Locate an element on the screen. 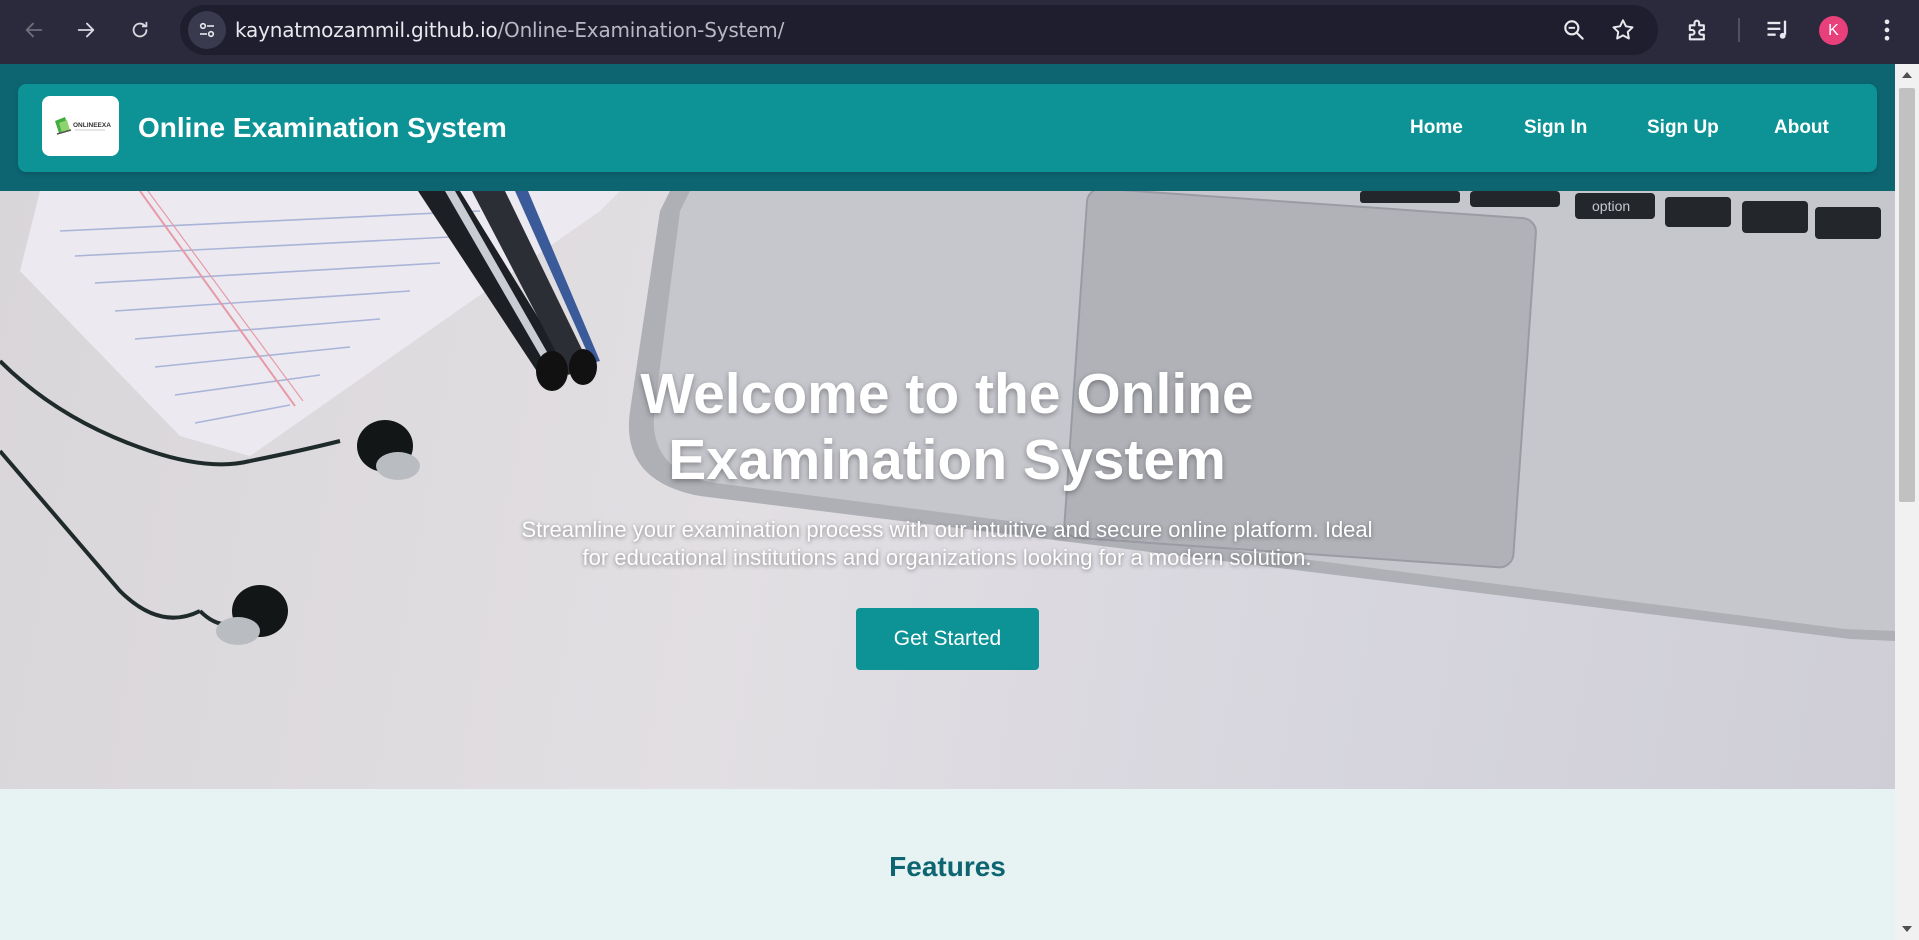 The image size is (1919, 940). reload-button is located at coordinates (140, 30).